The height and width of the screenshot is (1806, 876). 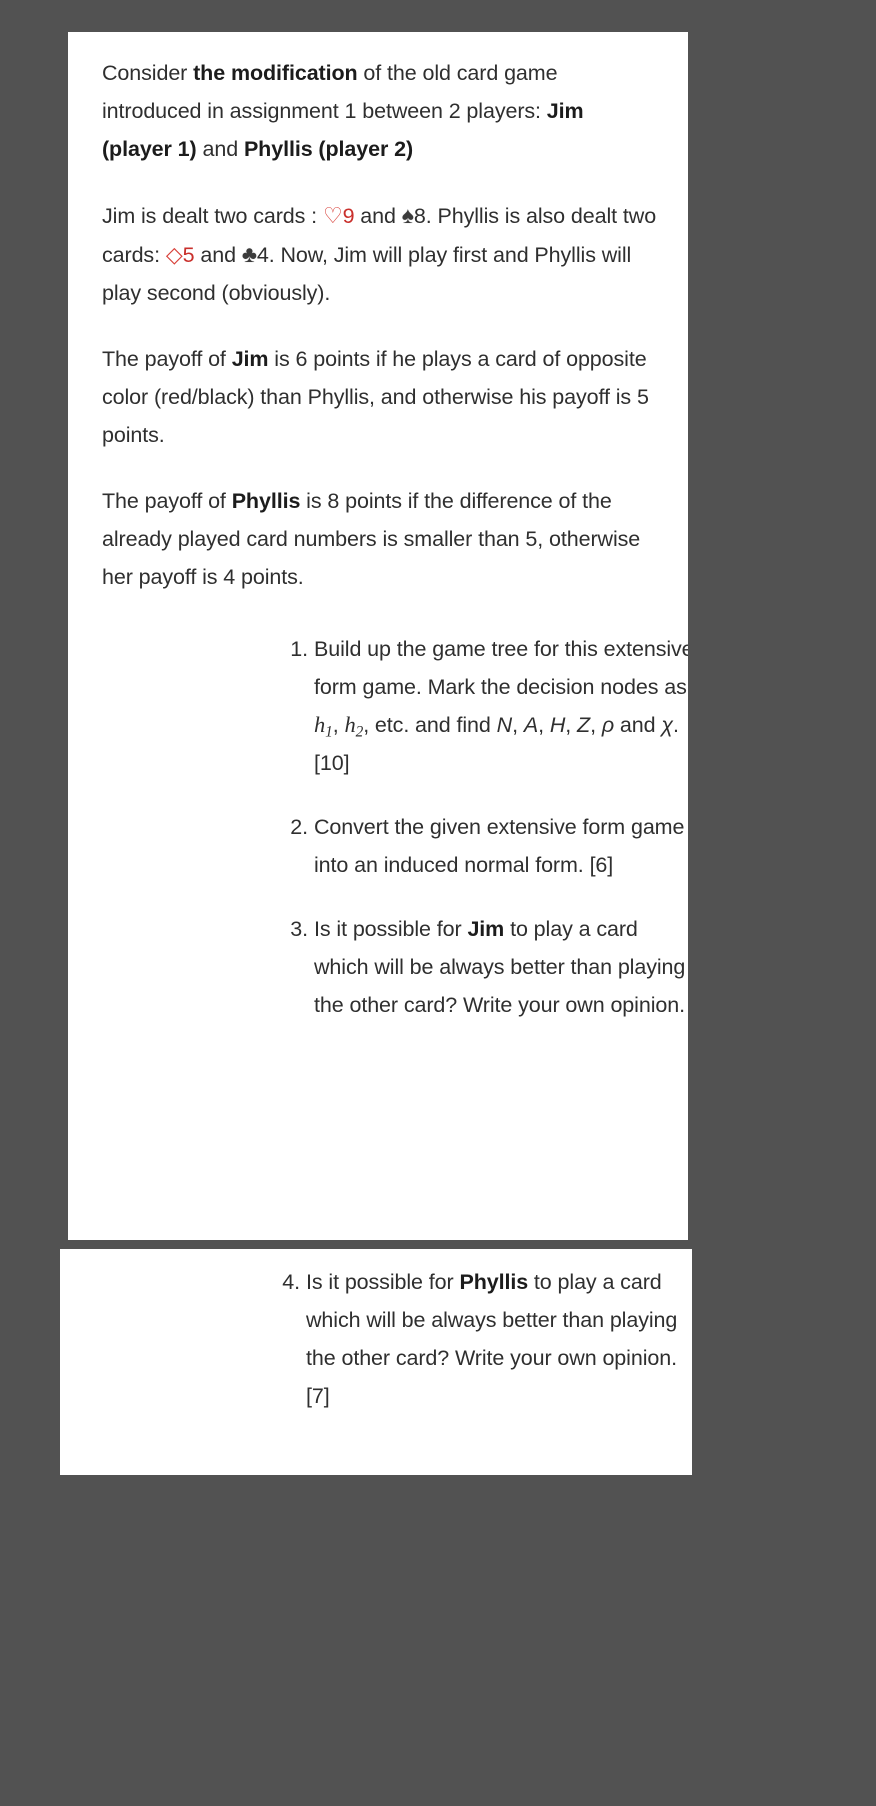 What do you see at coordinates (328, 149) in the screenshot?
I see `intro-bold-phyllis: Phyllis (player 2)` at bounding box center [328, 149].